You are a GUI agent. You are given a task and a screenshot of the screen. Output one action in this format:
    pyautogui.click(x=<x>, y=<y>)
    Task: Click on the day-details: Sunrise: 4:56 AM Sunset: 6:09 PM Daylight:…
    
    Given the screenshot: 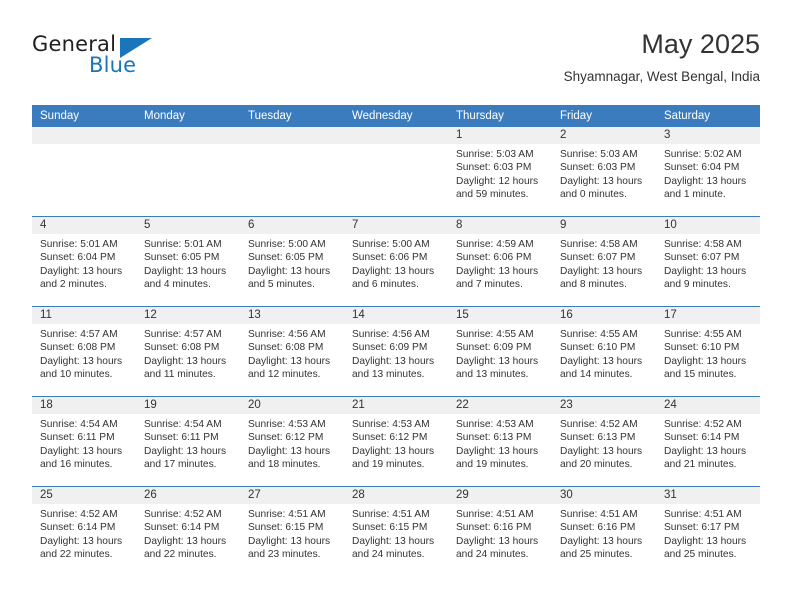 What is the action you would take?
    pyautogui.click(x=396, y=353)
    